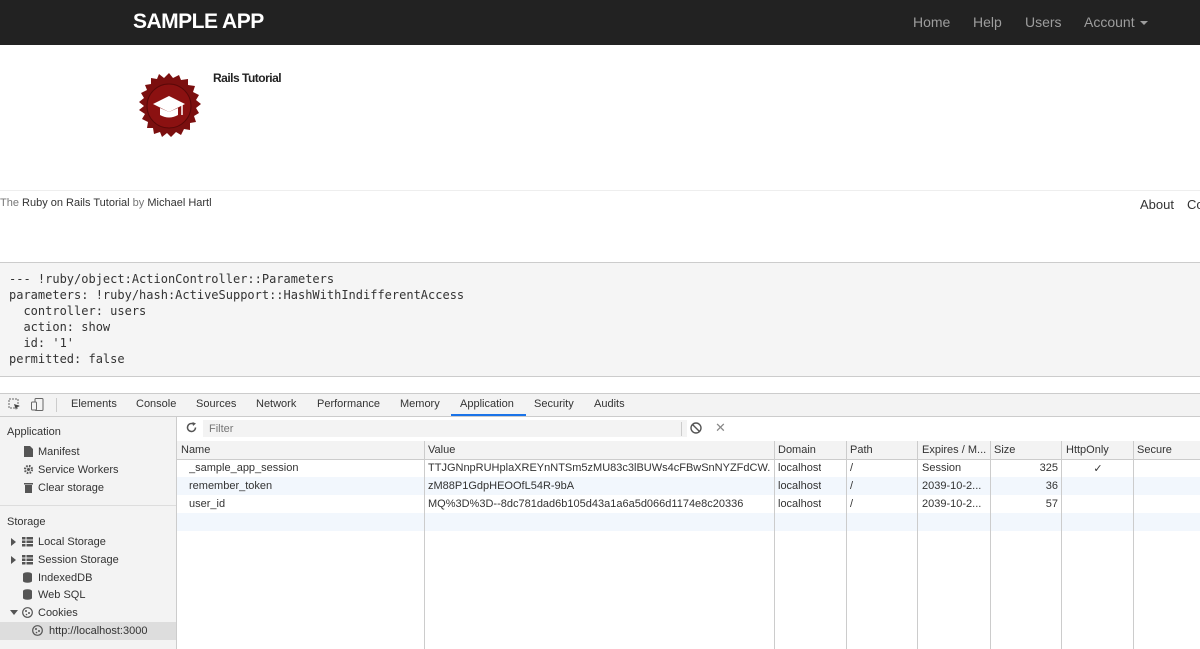  What do you see at coordinates (34, 432) in the screenshot?
I see `sidebar-section-application: Application` at bounding box center [34, 432].